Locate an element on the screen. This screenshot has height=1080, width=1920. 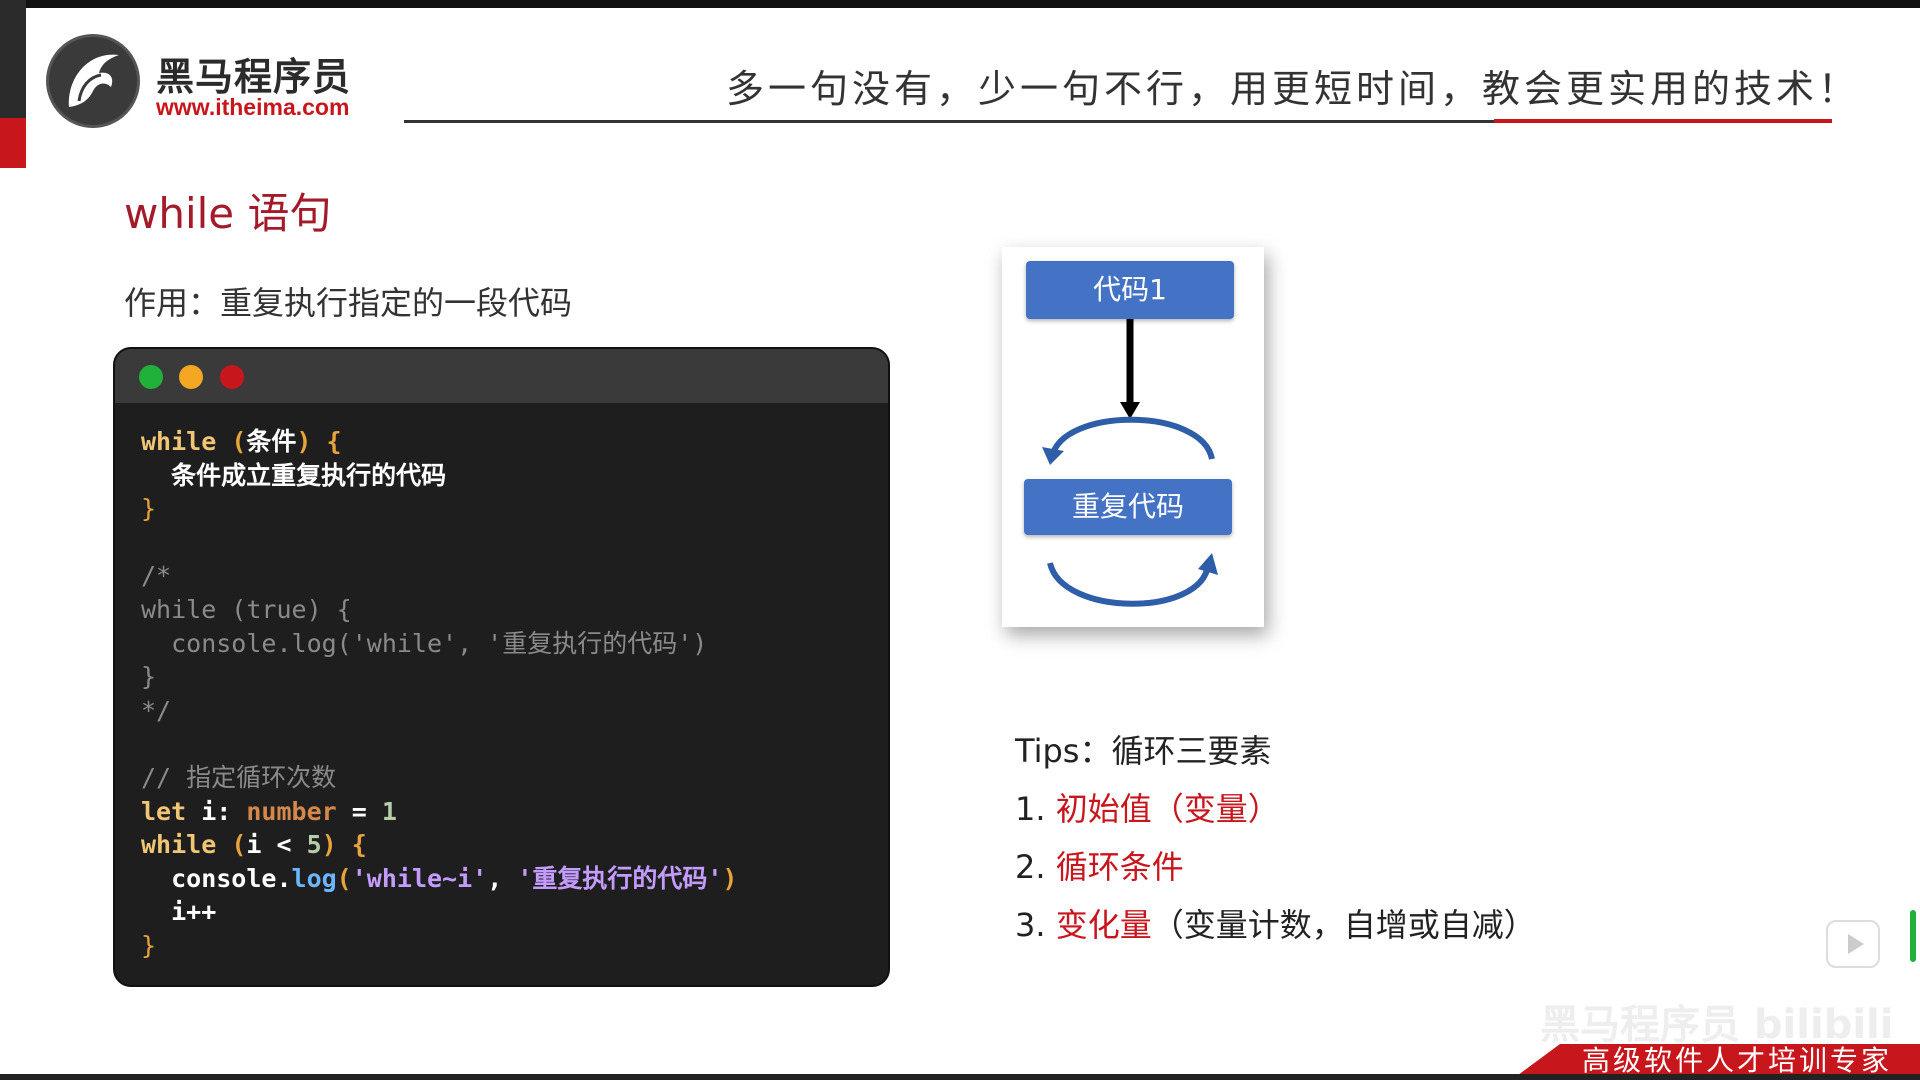
tips-heading: Tips：循环三要素 is located at coordinates (1143, 751).